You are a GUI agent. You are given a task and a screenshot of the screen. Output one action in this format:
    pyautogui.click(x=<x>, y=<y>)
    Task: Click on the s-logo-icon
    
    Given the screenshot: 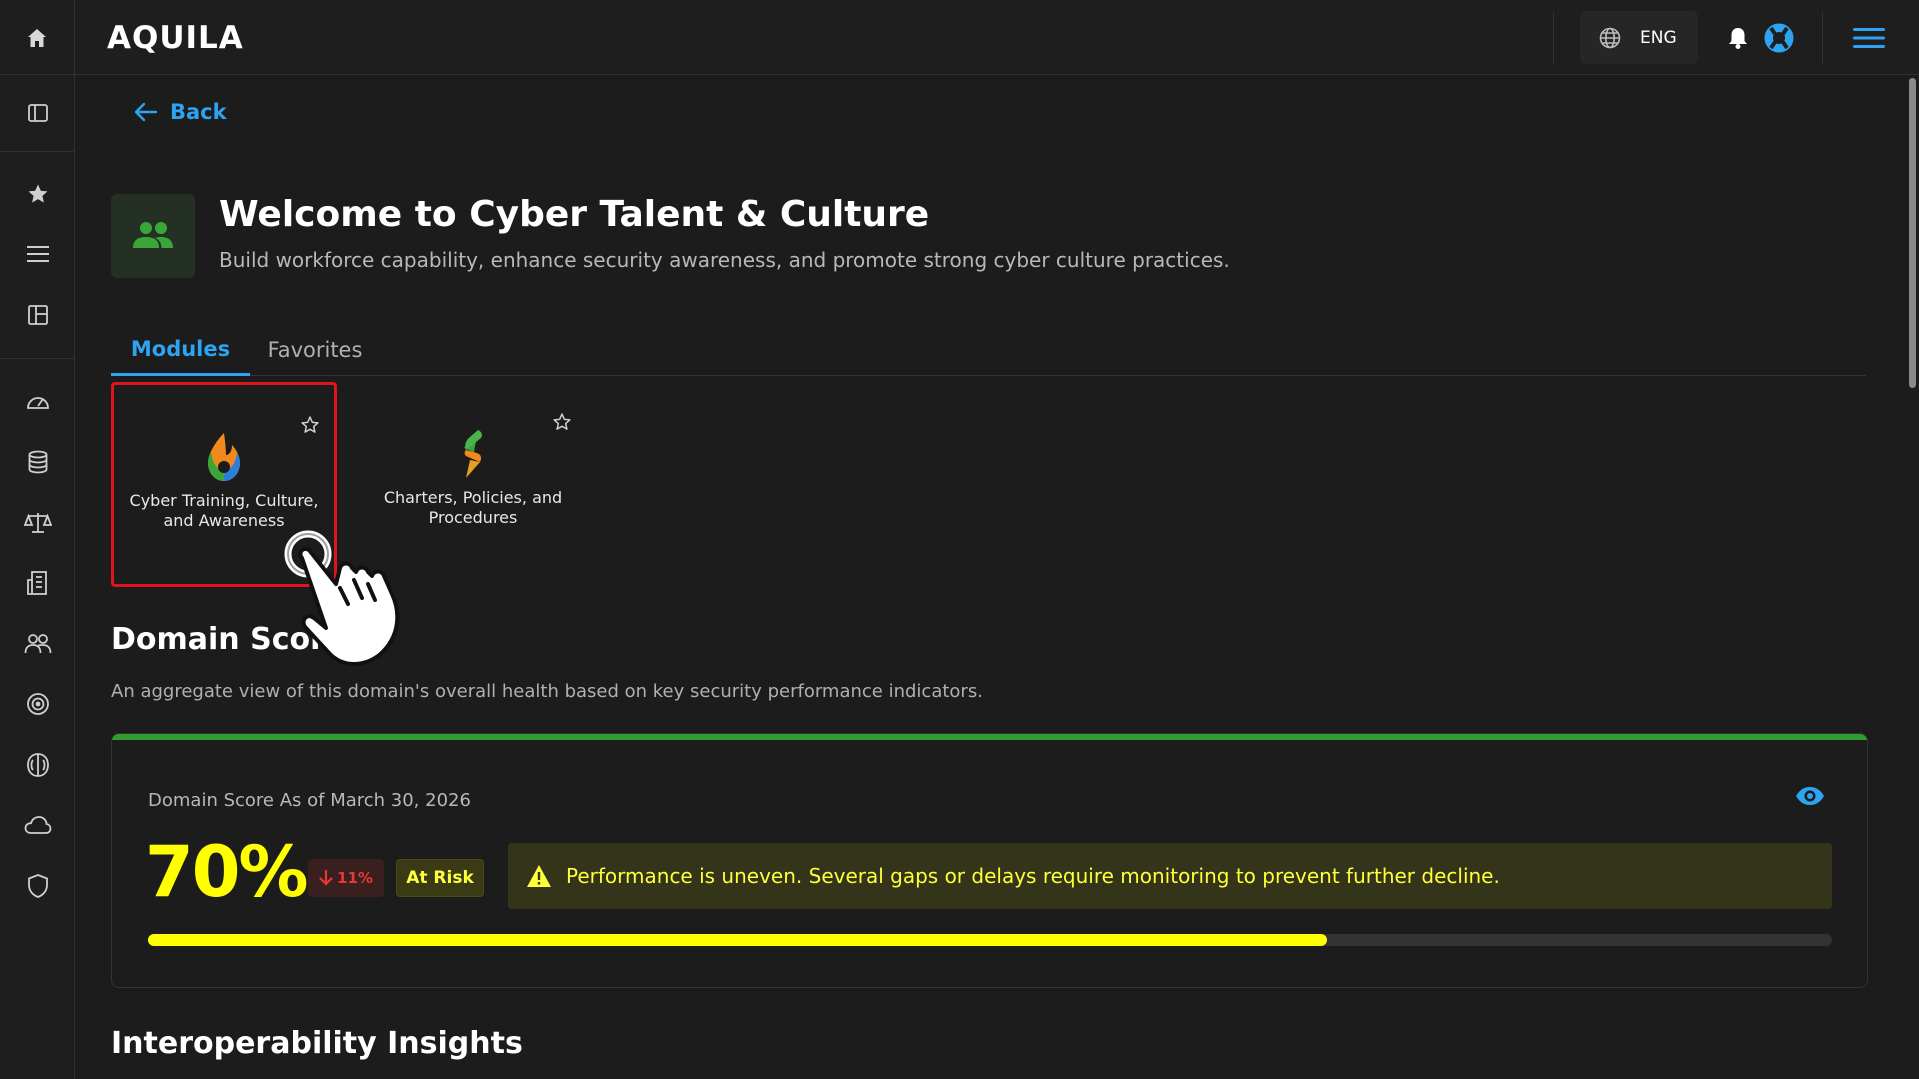 What is the action you would take?
    pyautogui.click(x=473, y=454)
    